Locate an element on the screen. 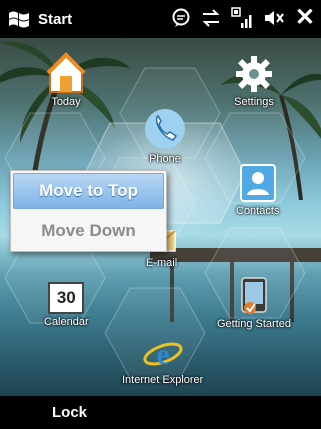  tile-contacts: Contacts is located at coordinates (257, 190).